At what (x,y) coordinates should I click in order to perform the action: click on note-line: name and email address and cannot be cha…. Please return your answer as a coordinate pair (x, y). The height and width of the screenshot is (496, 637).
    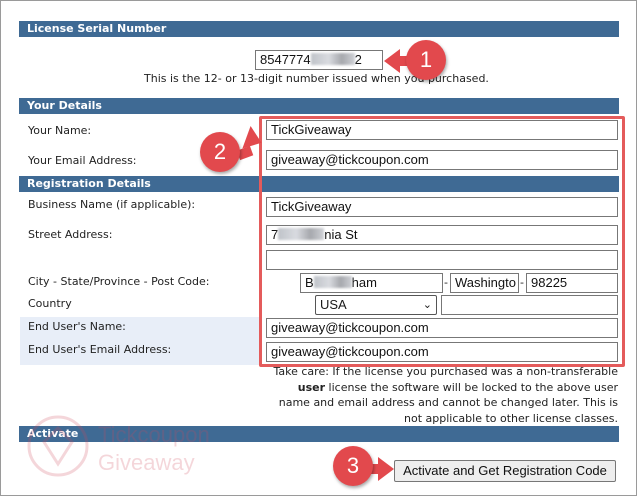
    Looking at the image, I should click on (448, 402).